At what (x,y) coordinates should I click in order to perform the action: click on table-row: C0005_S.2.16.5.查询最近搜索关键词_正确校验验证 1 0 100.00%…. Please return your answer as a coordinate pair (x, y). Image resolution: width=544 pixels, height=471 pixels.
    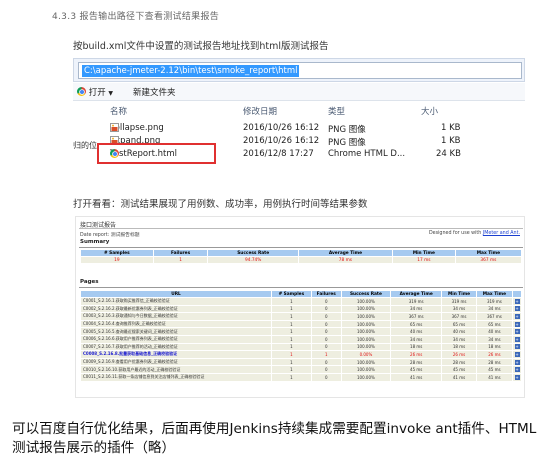
    Looking at the image, I should click on (301, 331).